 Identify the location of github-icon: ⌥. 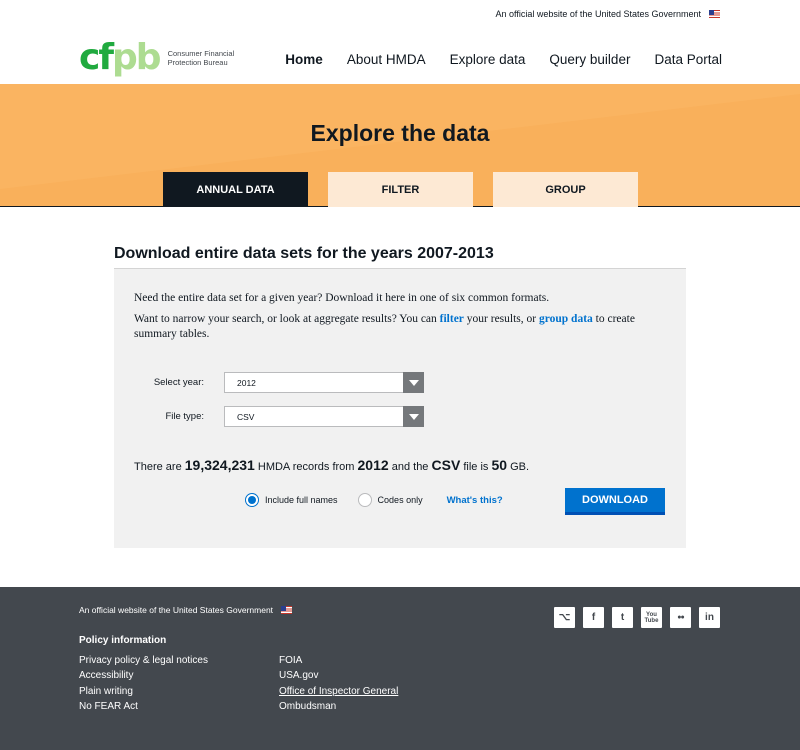
(564, 617).